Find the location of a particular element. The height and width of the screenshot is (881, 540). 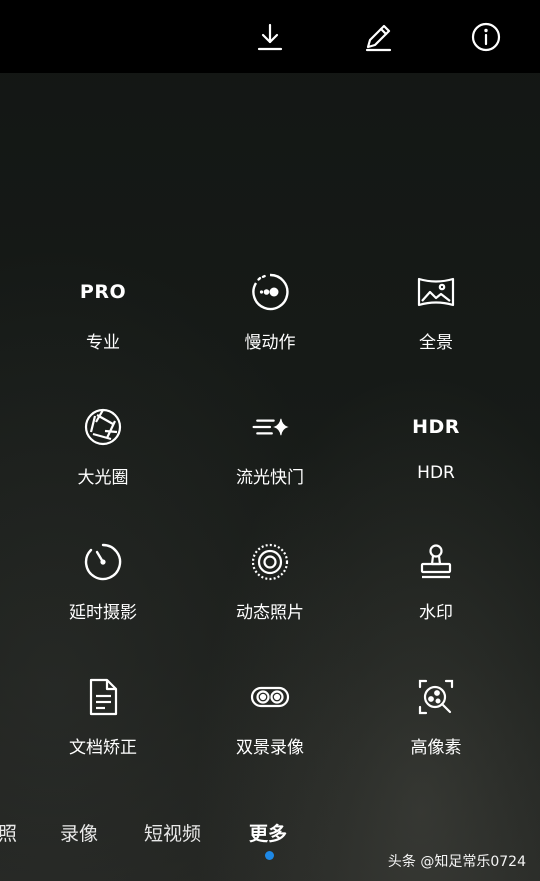

mode-light-painting: 流光快门 is located at coordinates (270, 457).